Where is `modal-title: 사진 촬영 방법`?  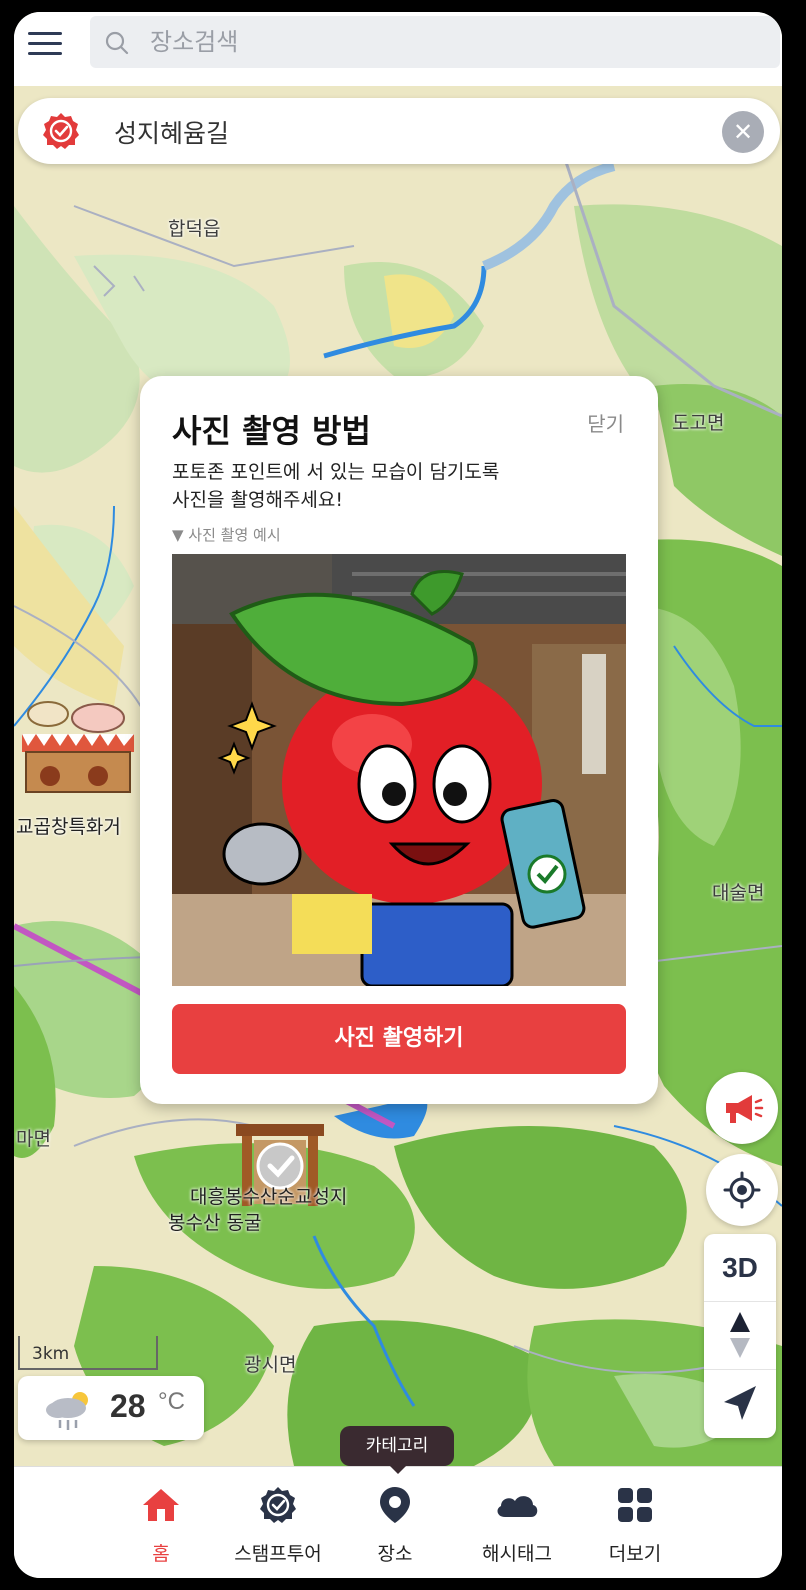
modal-title: 사진 촬영 방법 is located at coordinates (271, 431).